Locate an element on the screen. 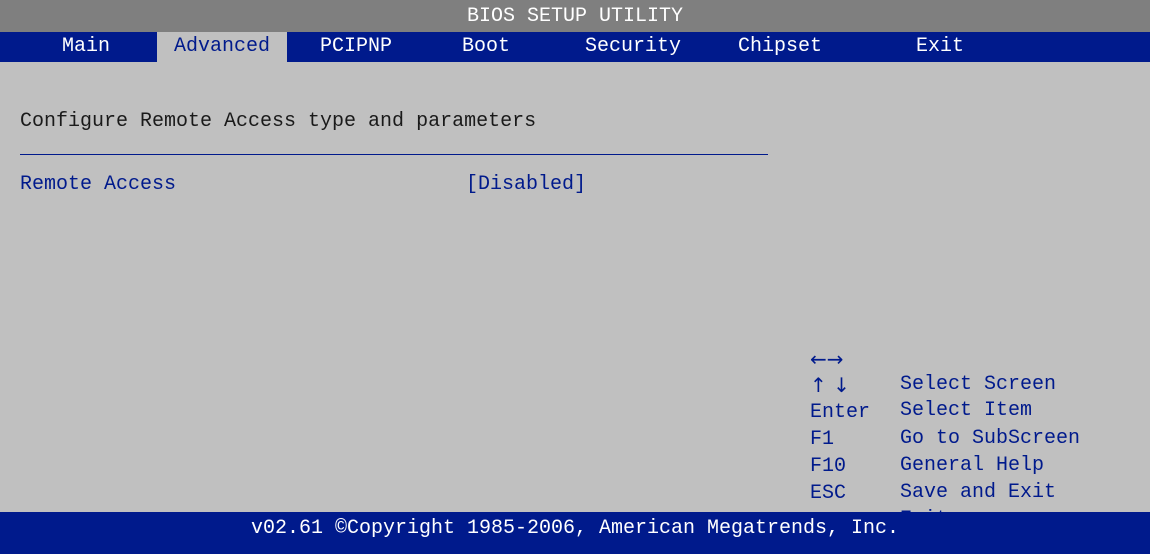 The width and height of the screenshot is (1150, 554). remote-access-option-label: Remote Access is located at coordinates (98, 184).